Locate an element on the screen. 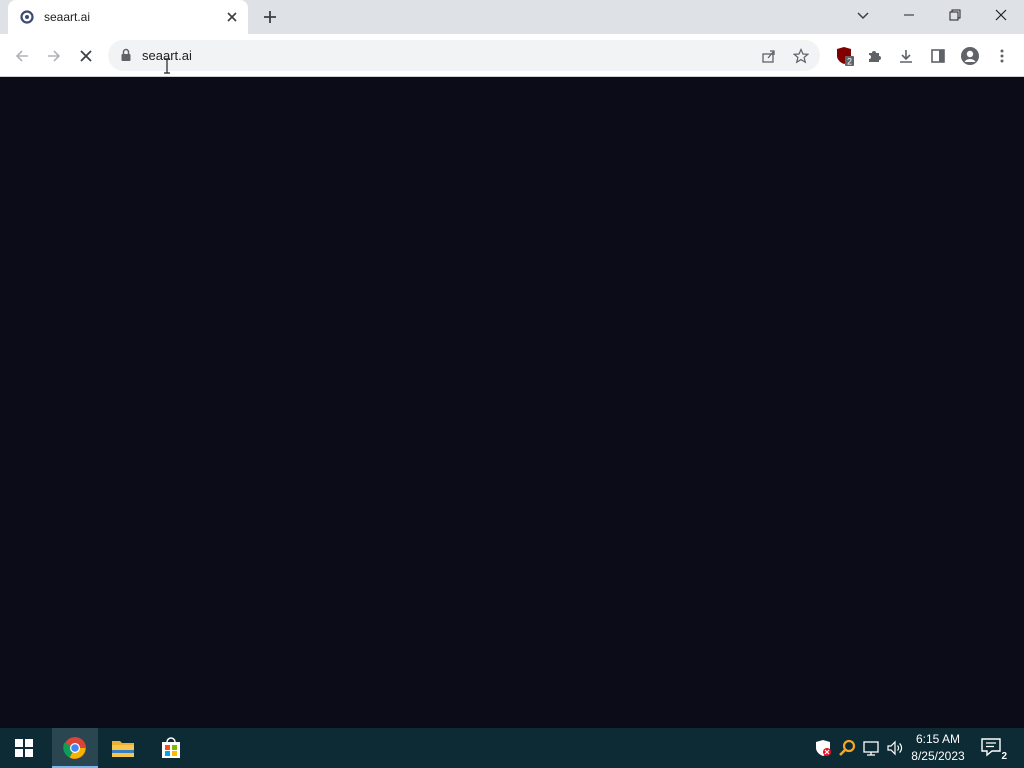 Image resolution: width=1024 pixels, height=768 pixels. taskbar-microsoft-store is located at coordinates (171, 748).